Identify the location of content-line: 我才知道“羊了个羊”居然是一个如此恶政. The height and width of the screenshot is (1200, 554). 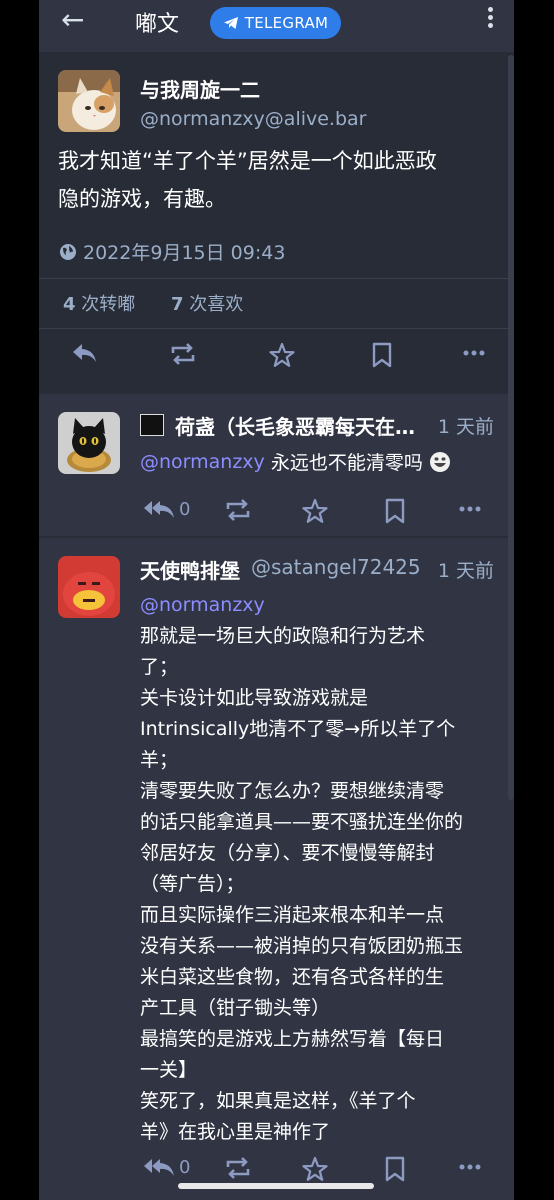
(247, 161).